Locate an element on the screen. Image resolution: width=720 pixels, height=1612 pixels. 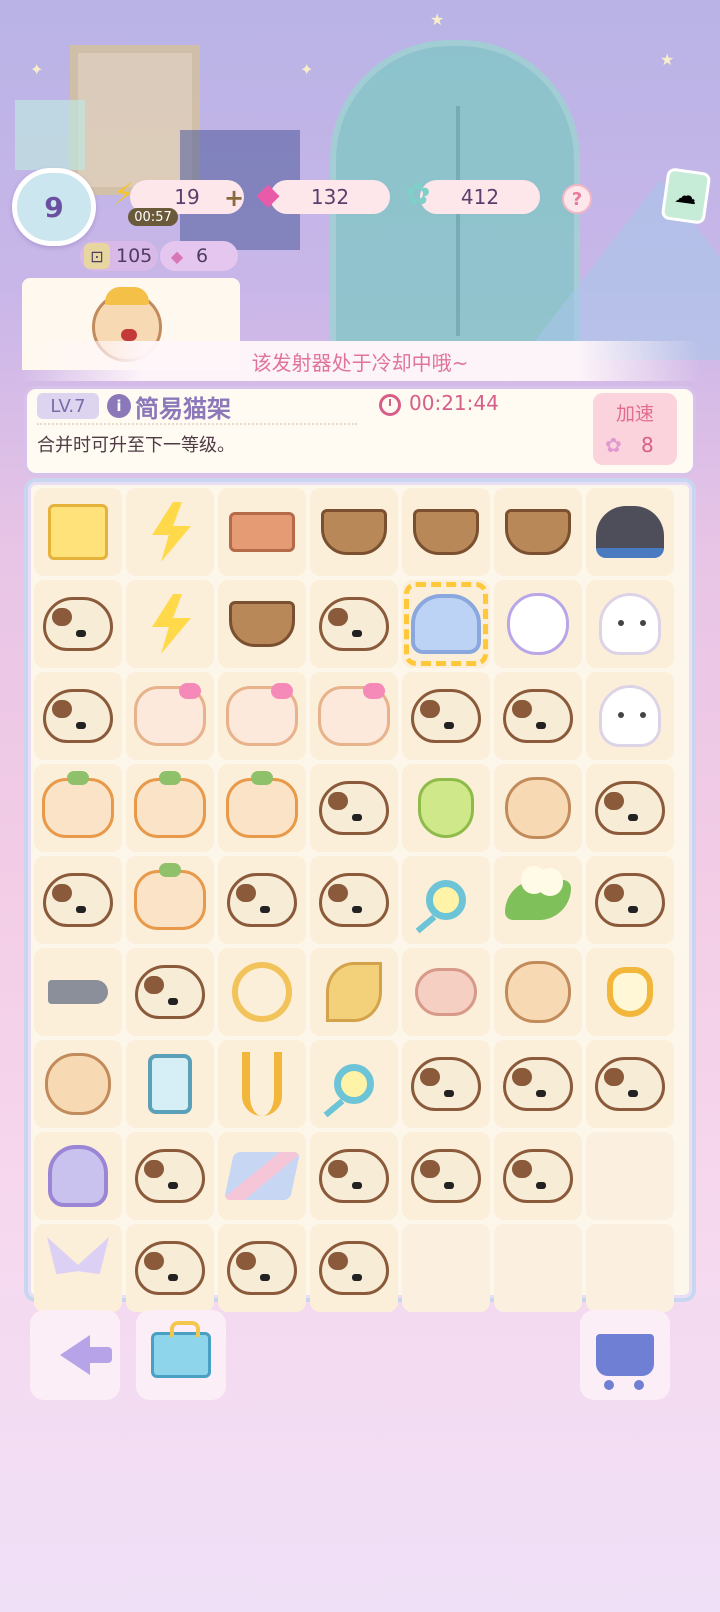
player-level: 9 is located at coordinates (54, 207).